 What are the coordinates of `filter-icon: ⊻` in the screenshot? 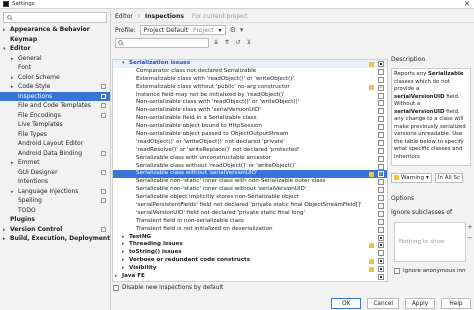 It's located at (249, 42).